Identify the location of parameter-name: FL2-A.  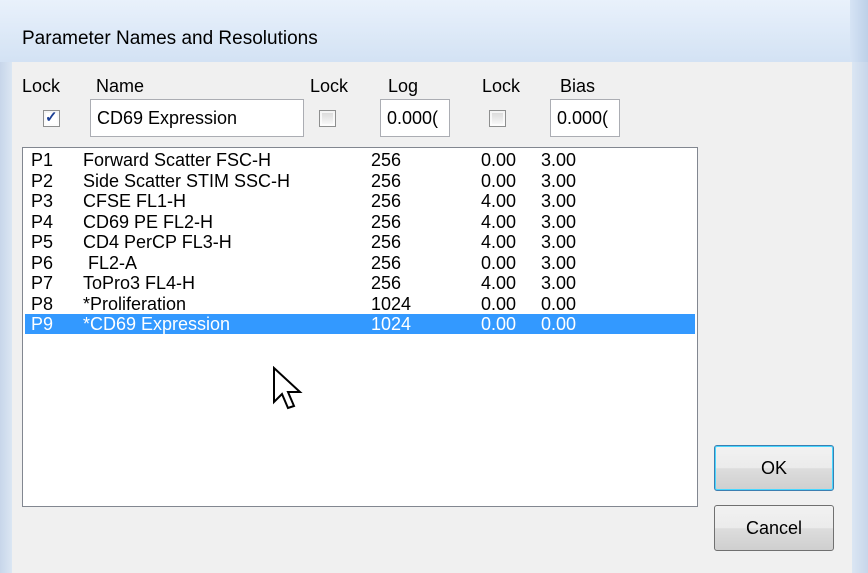
(110, 262).